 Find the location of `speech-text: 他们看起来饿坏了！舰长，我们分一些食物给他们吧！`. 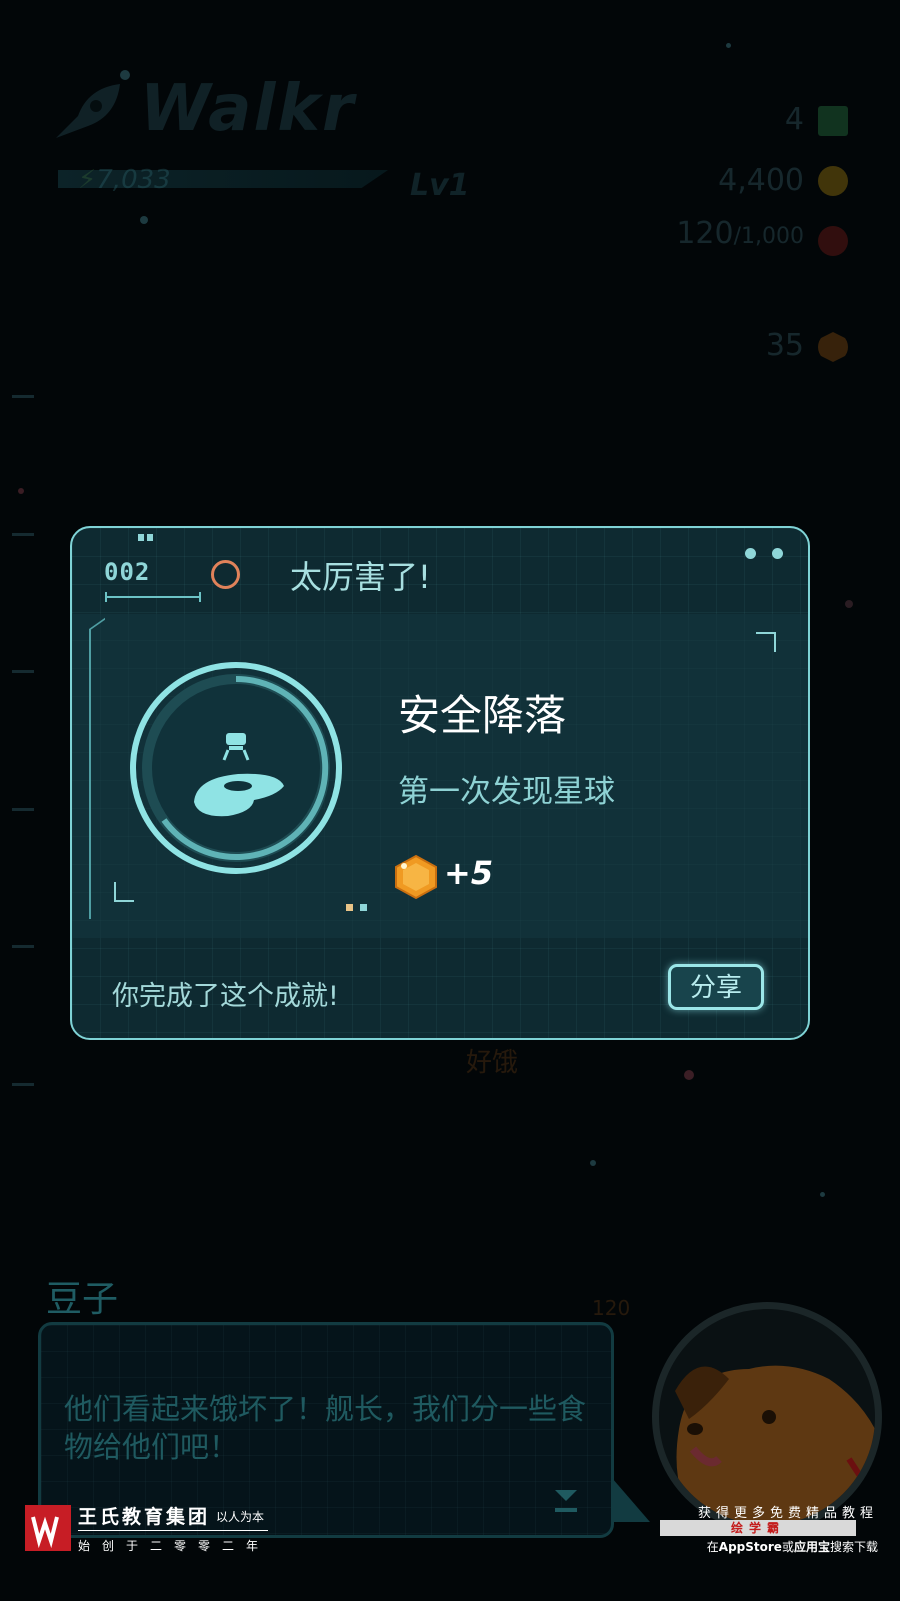

speech-text: 他们看起来饿坏了！舰长，我们分一些食物给他们吧！ is located at coordinates (325, 1428).